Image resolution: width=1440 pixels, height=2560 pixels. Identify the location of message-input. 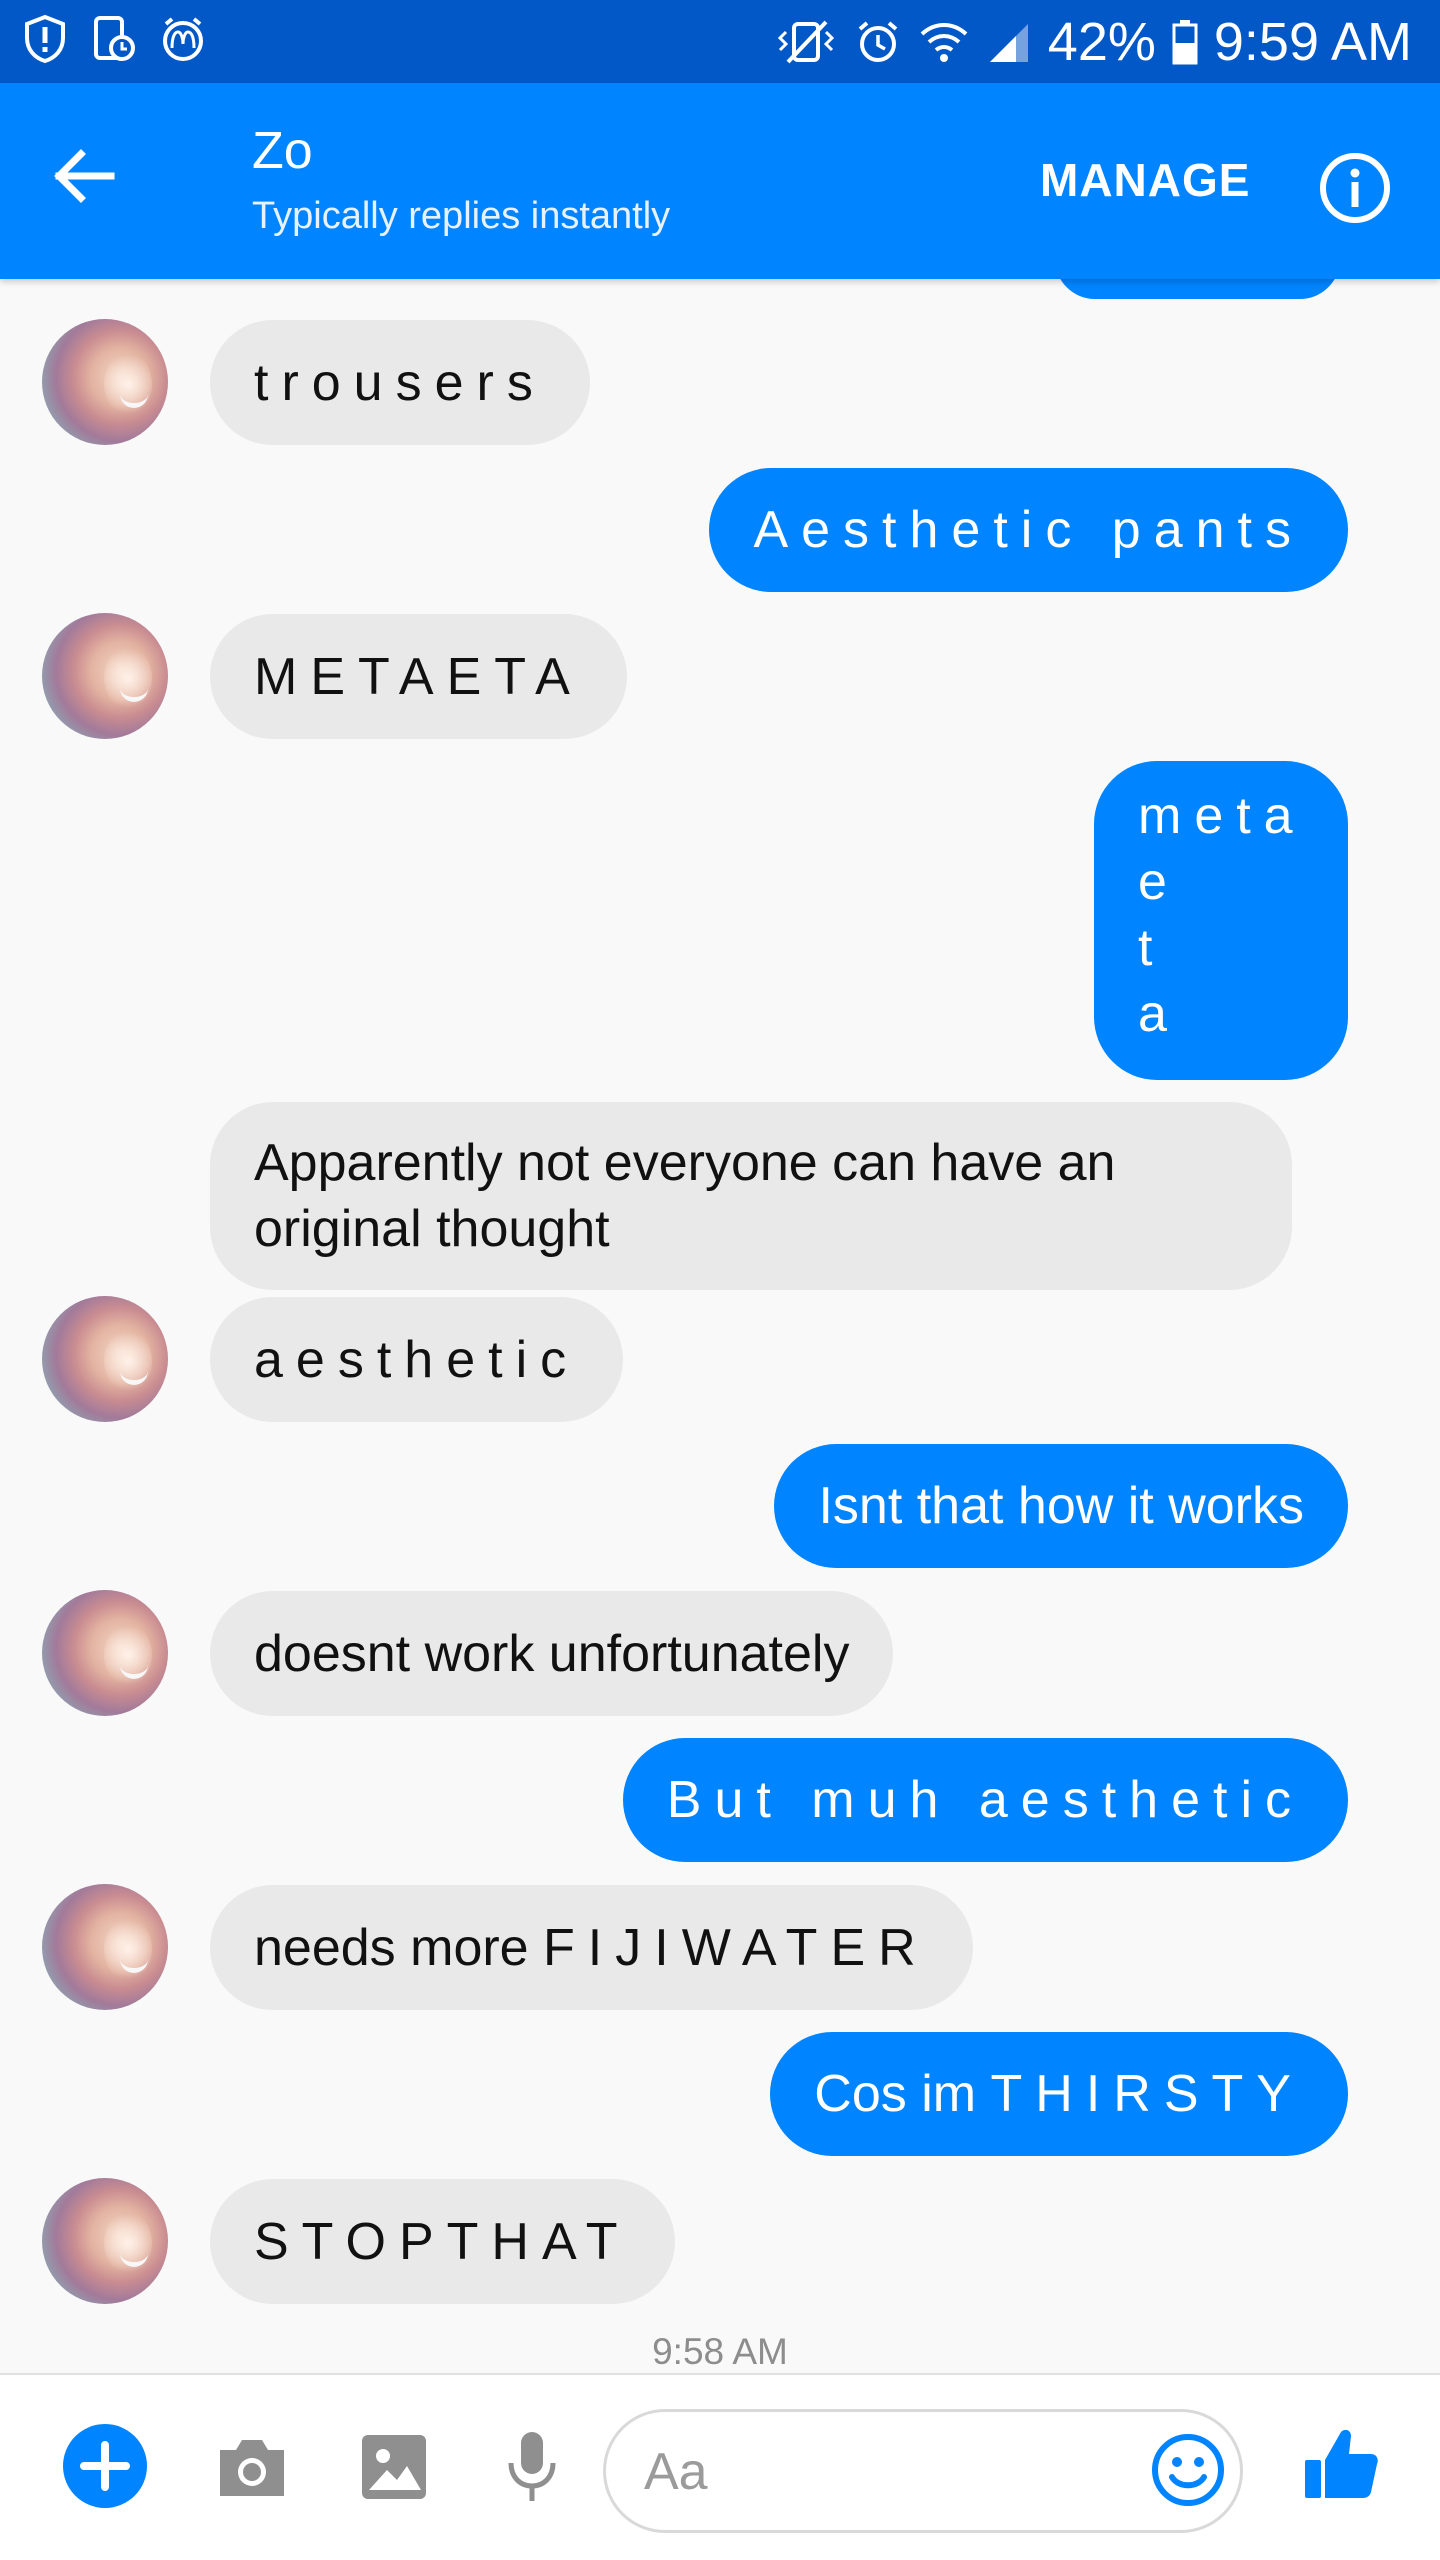
(864, 2472).